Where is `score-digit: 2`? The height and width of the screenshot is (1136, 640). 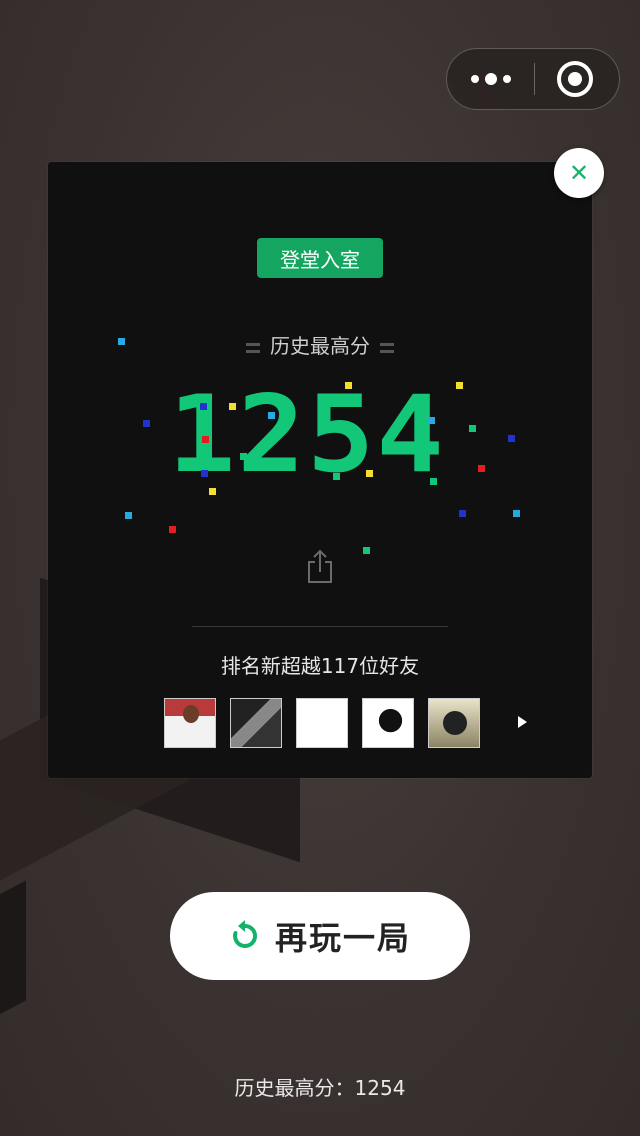 score-digit: 2 is located at coordinates (270, 435).